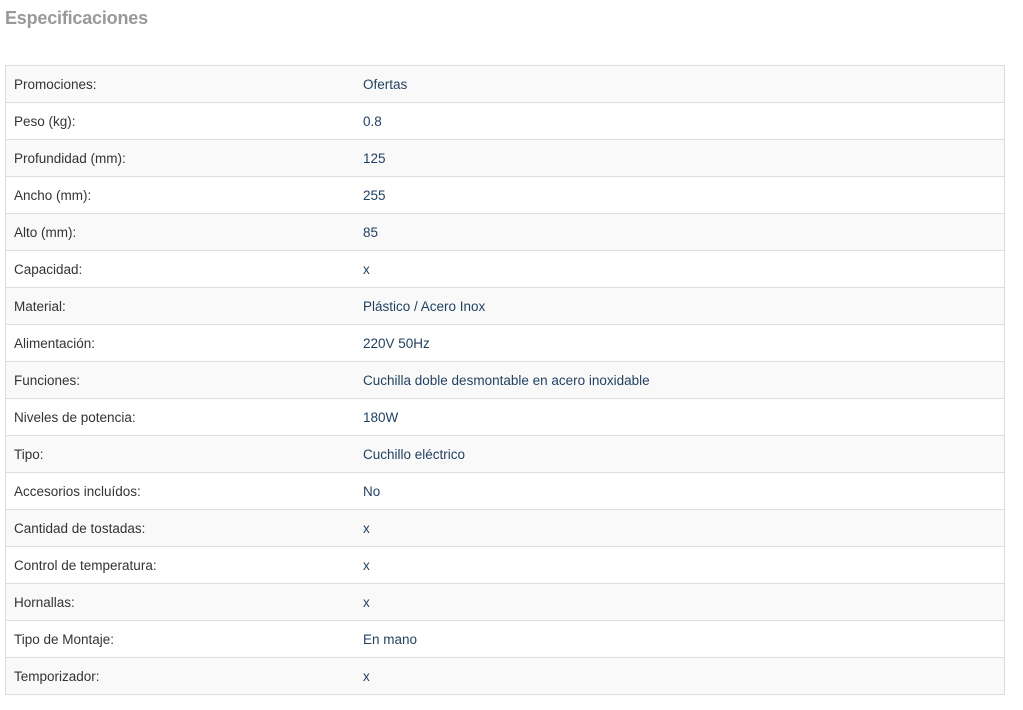  What do you see at coordinates (180, 639) in the screenshot?
I see `spec-label: Tipo de Montaje:` at bounding box center [180, 639].